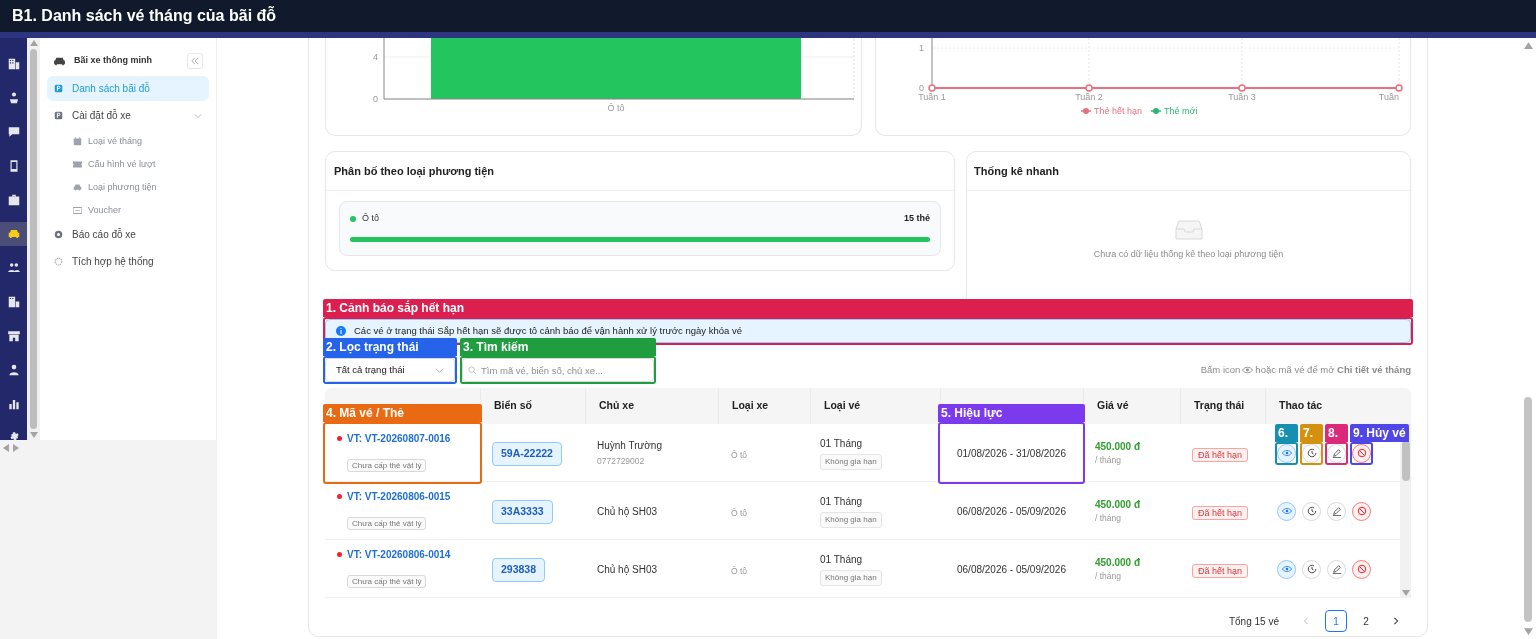  I want to click on license-plate-tag: 59A-22222, so click(527, 454).